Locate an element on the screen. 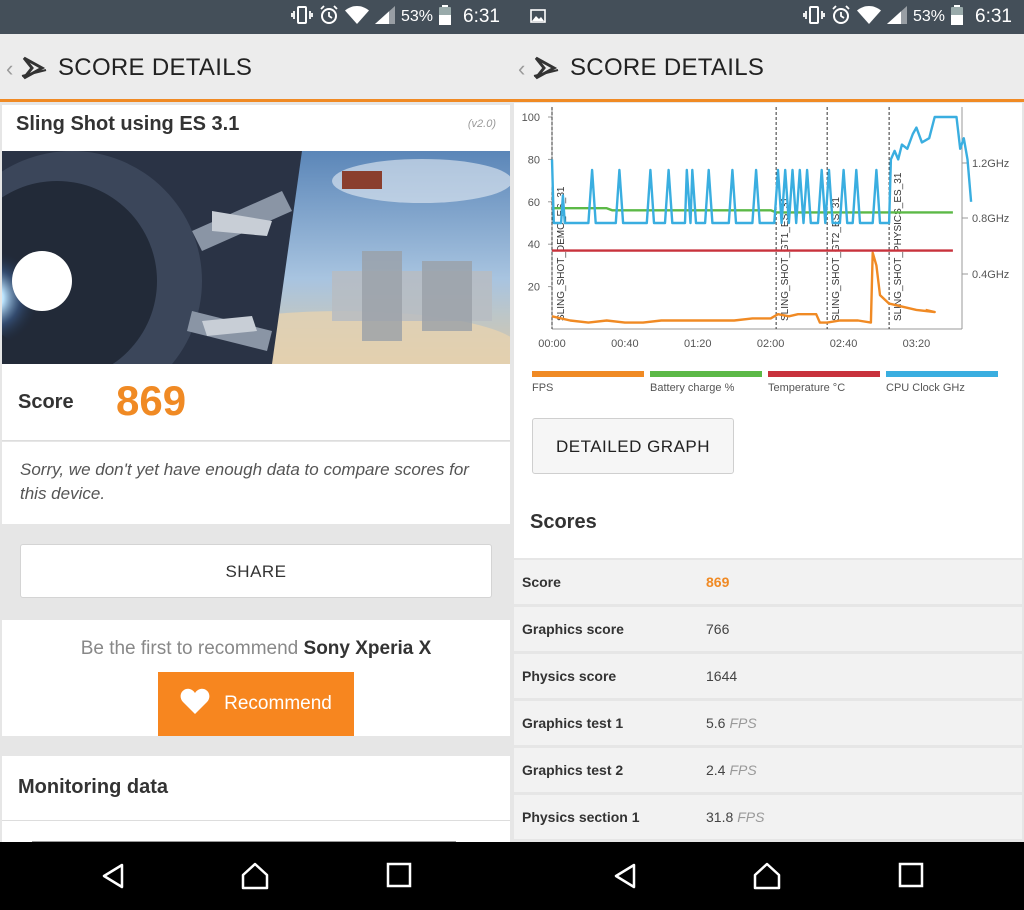 This screenshot has width=1024, height=910. legend-label: Temperature °C is located at coordinates (806, 388).